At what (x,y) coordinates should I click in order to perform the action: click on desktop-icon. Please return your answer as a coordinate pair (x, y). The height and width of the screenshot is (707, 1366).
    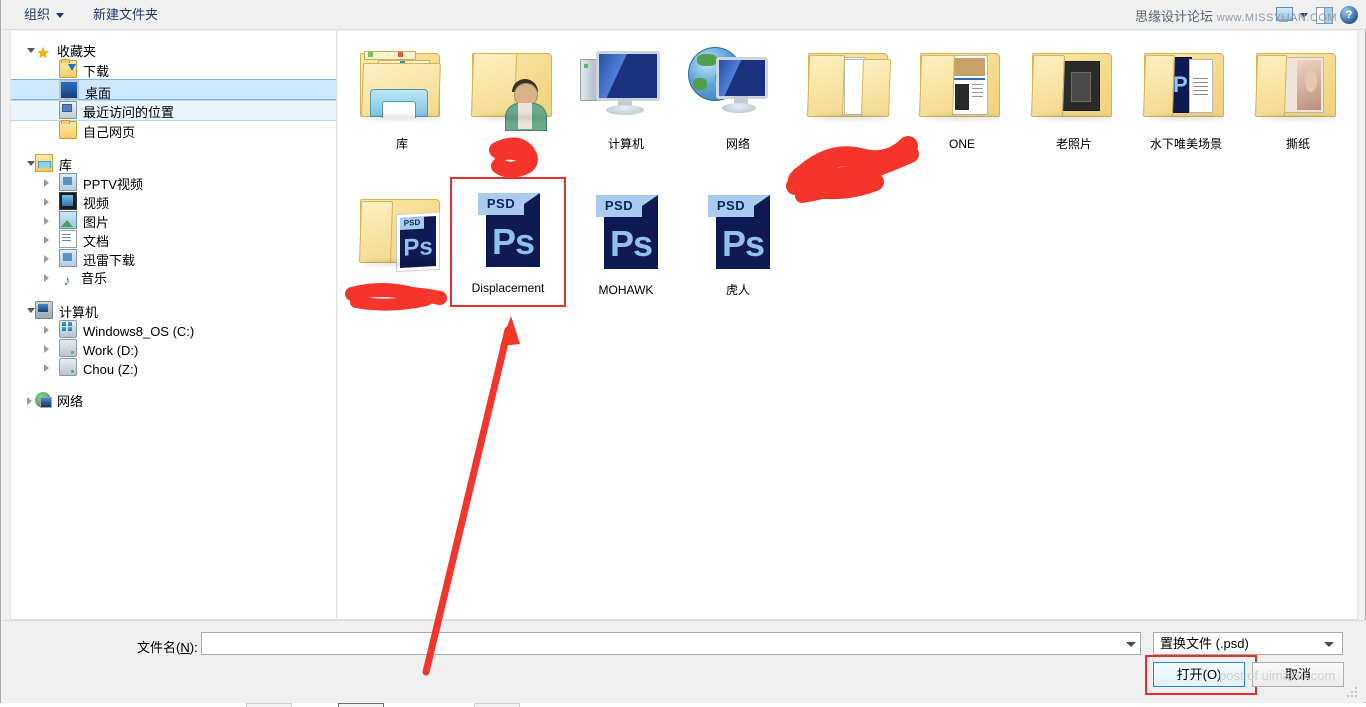
    Looking at the image, I should click on (69, 90).